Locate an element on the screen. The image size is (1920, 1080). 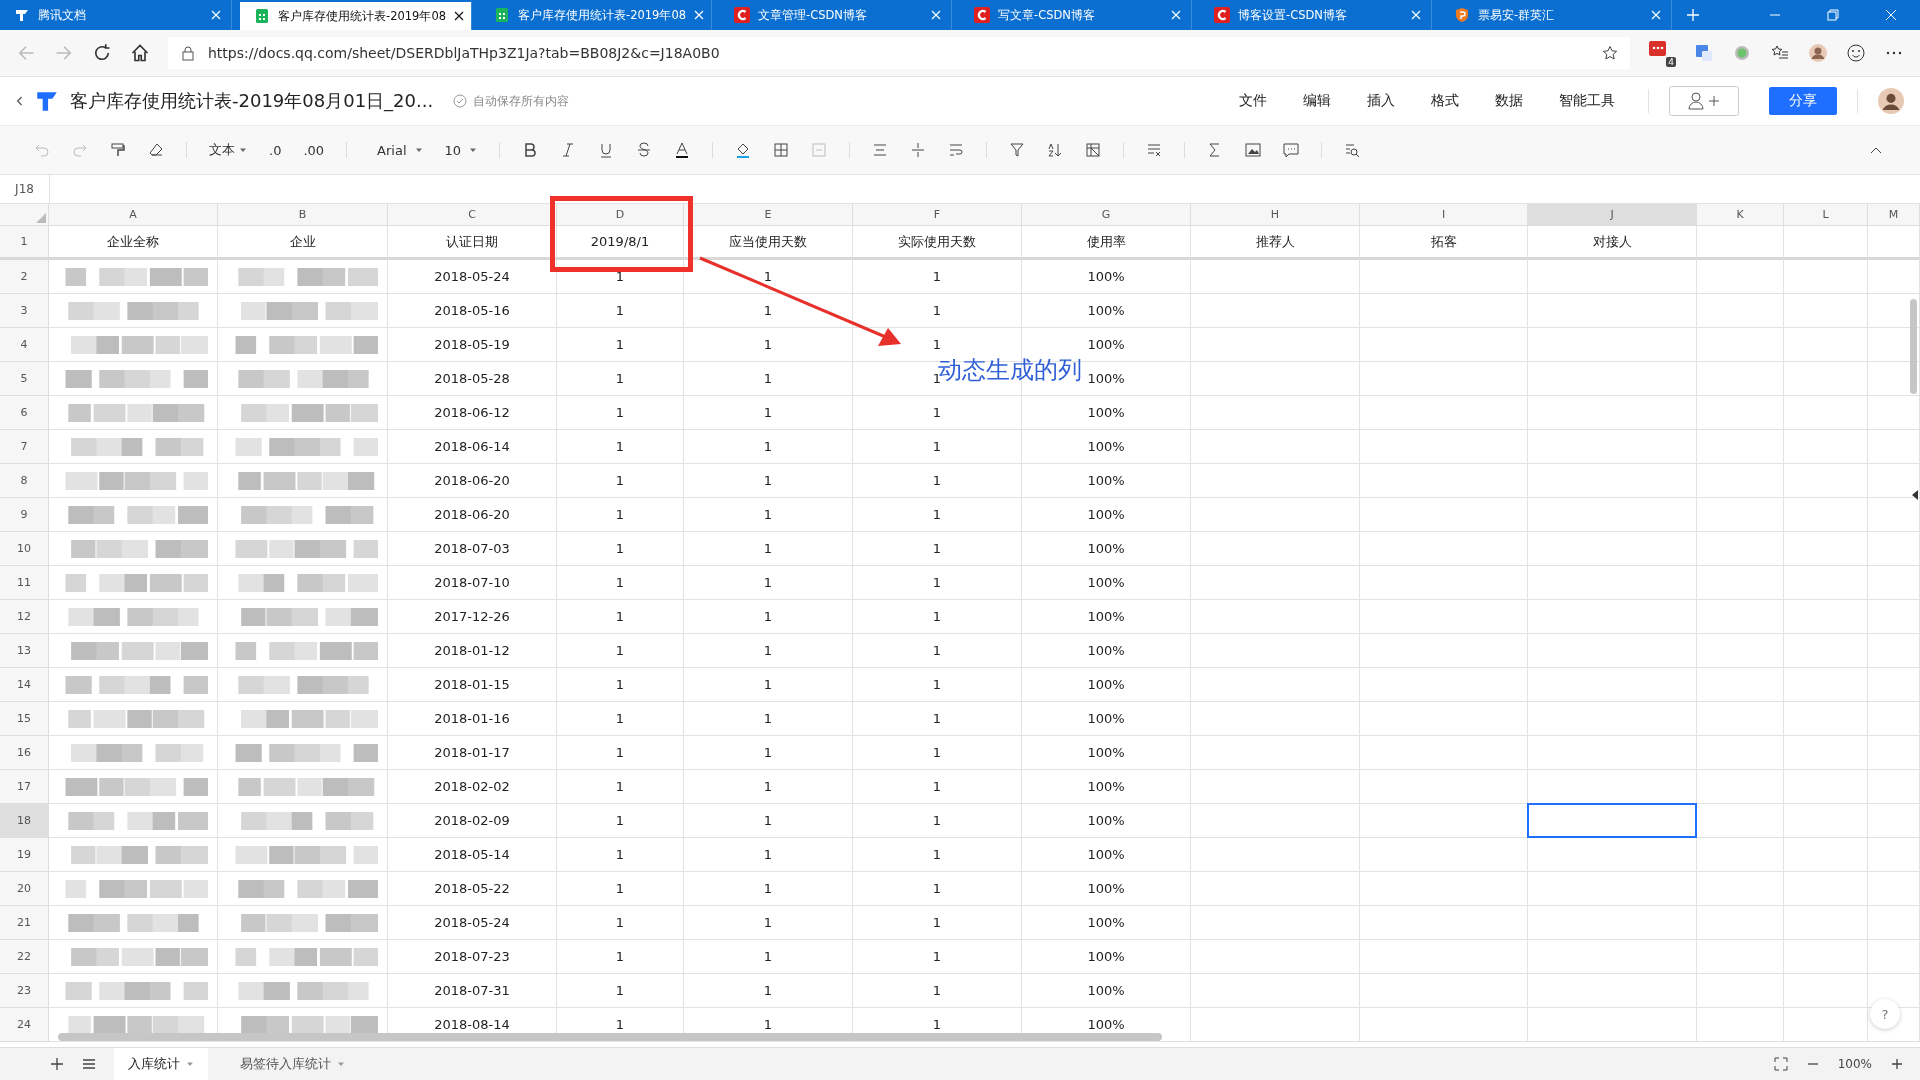
column-header: F is located at coordinates (937, 215).